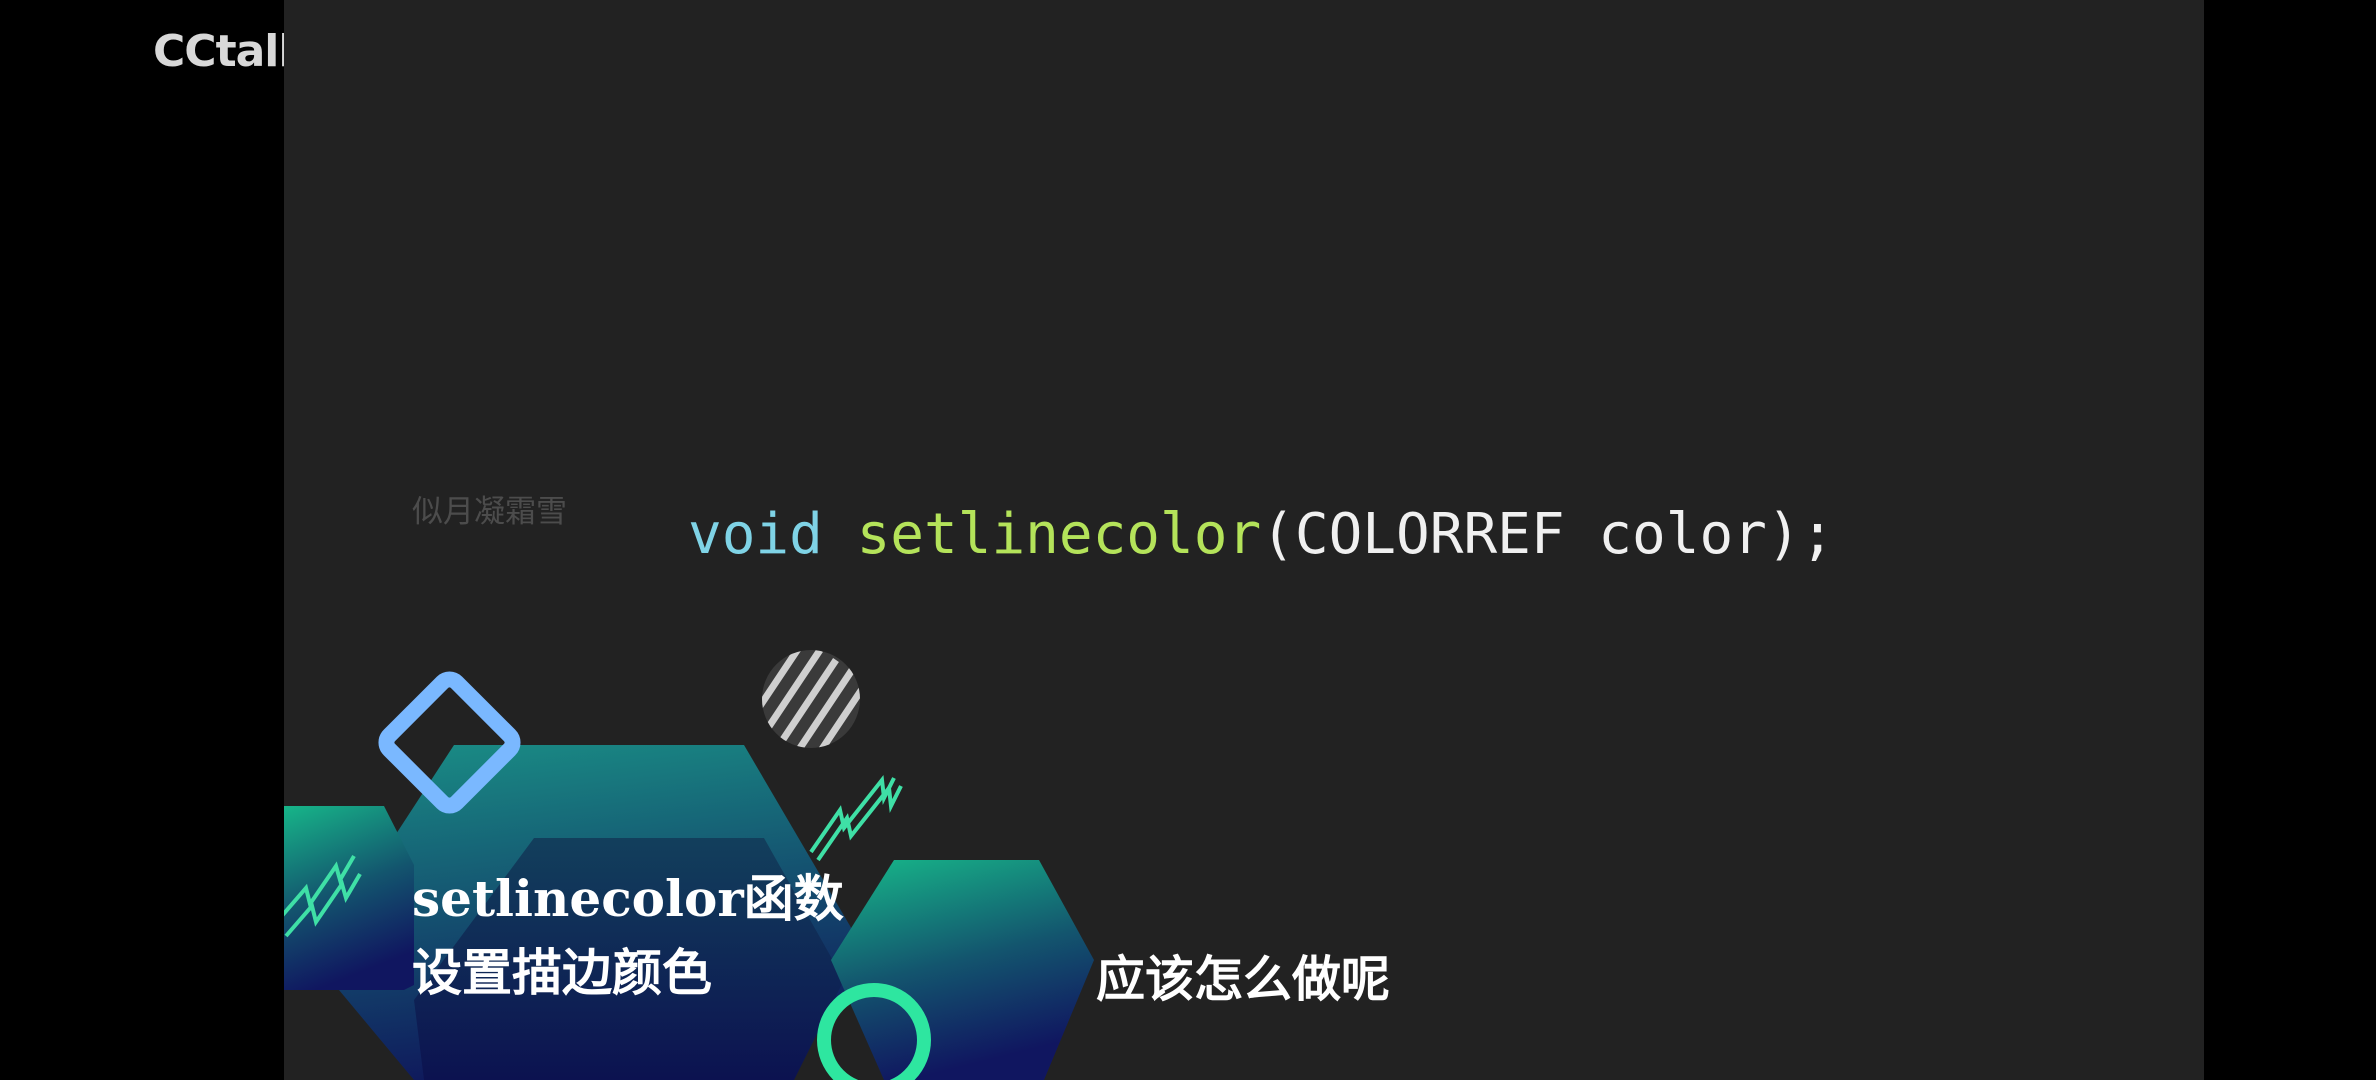  Describe the element at coordinates (489, 512) in the screenshot. I see `watermark-text: 似月凝霜雪` at that location.